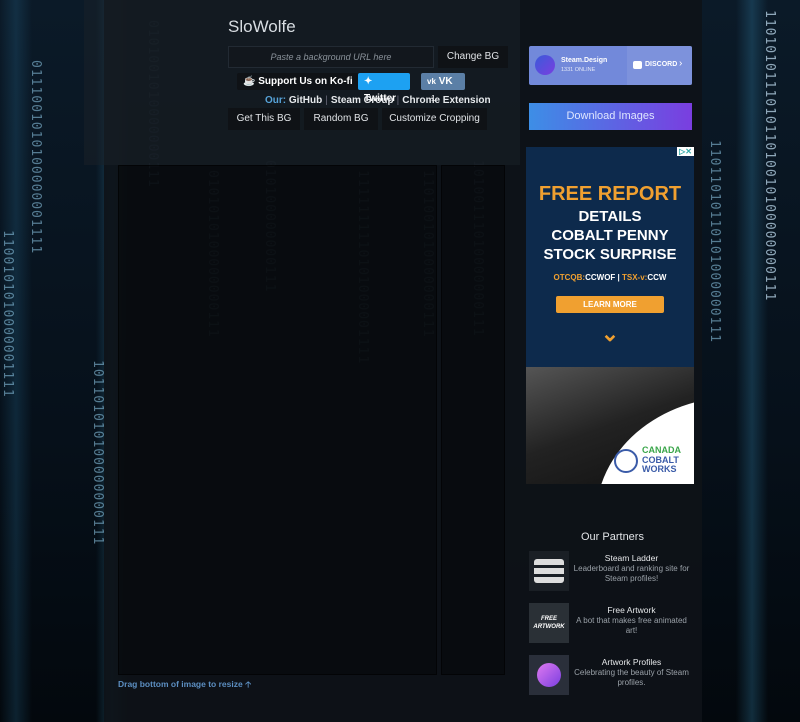 Image resolution: width=800 pixels, height=722 pixels. What do you see at coordinates (264, 119) in the screenshot?
I see `get-this-bg-button: Get This BG` at bounding box center [264, 119].